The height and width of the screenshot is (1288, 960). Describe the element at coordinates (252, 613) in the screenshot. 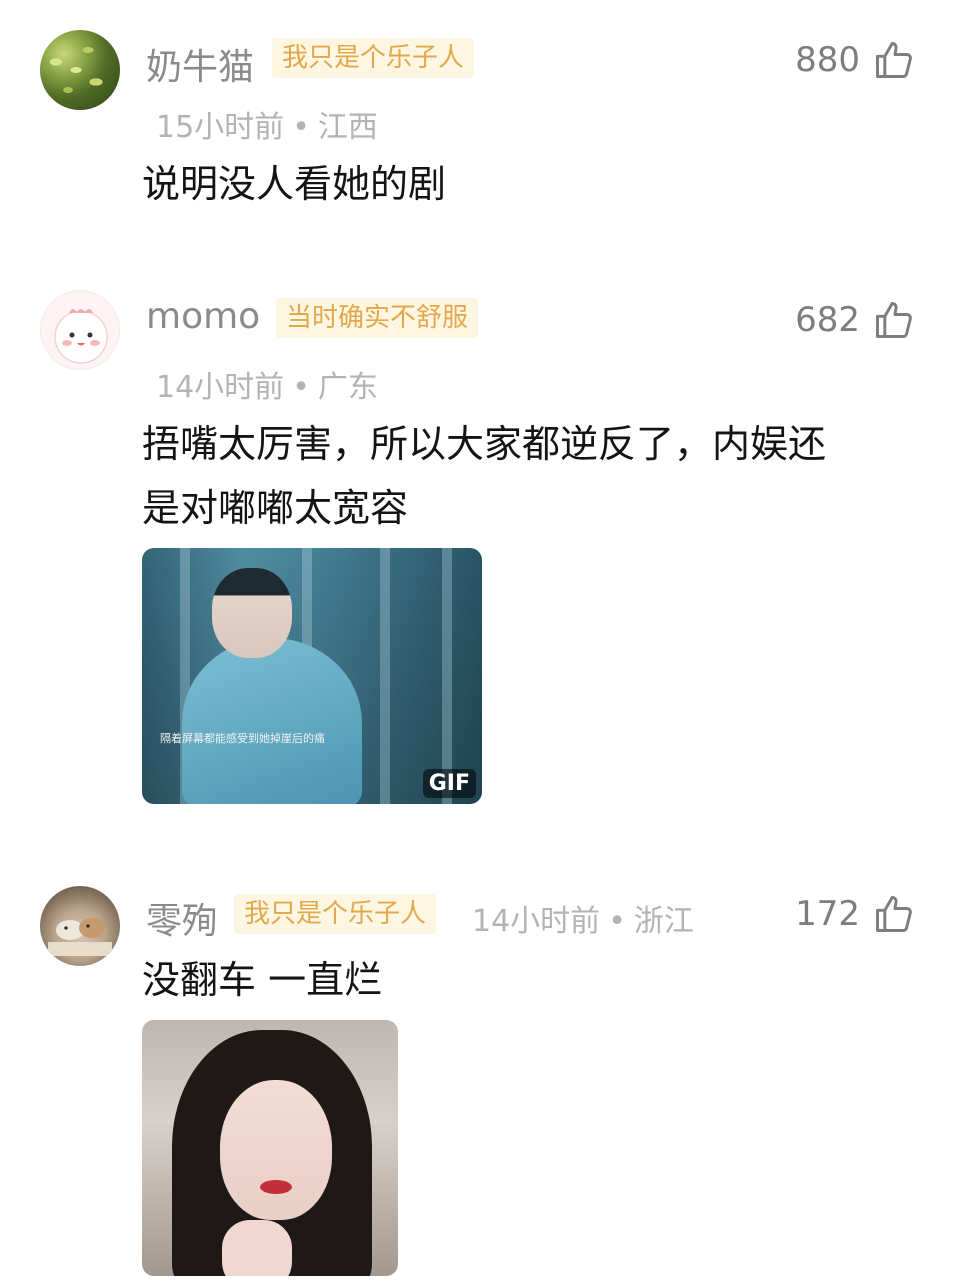

I see `gif-figure-head` at that location.